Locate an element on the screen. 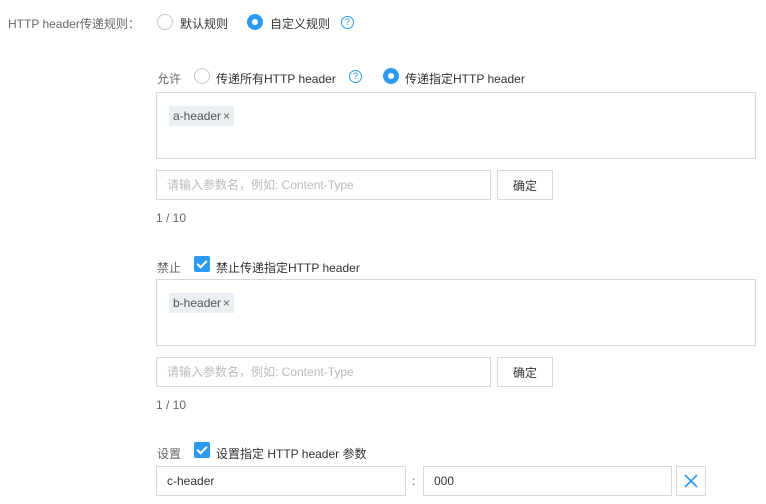 Image resolution: width=766 pixels, height=504 pixels. allow-confirm-button: 确定 is located at coordinates (525, 185).